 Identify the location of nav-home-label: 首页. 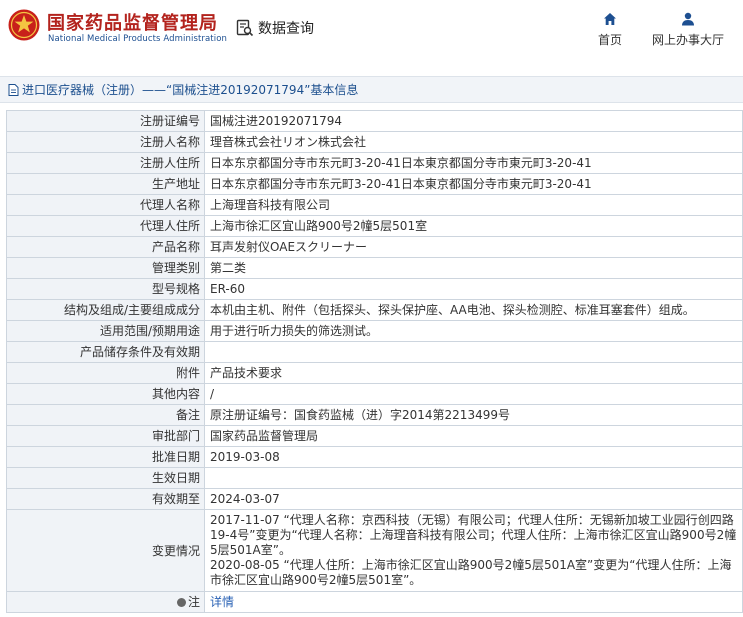
(610, 40).